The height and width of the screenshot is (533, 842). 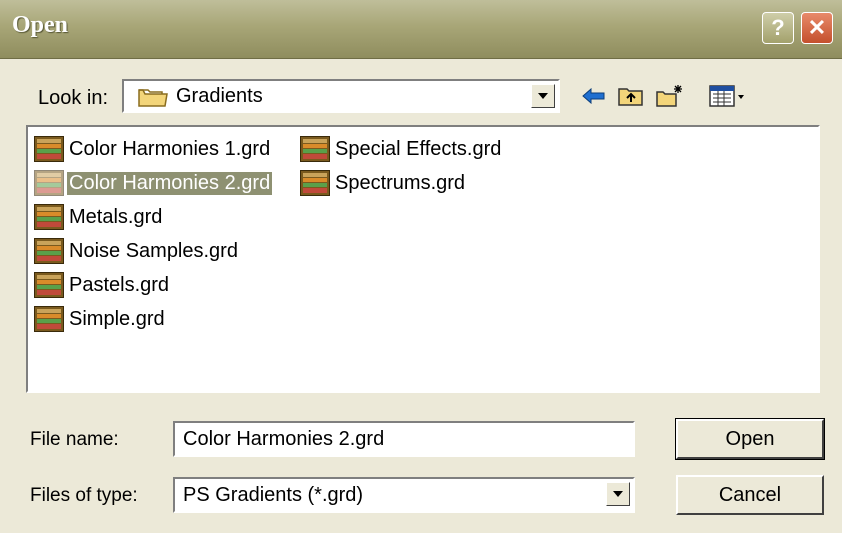 I want to click on file-name-label: File name:, so click(x=74, y=439).